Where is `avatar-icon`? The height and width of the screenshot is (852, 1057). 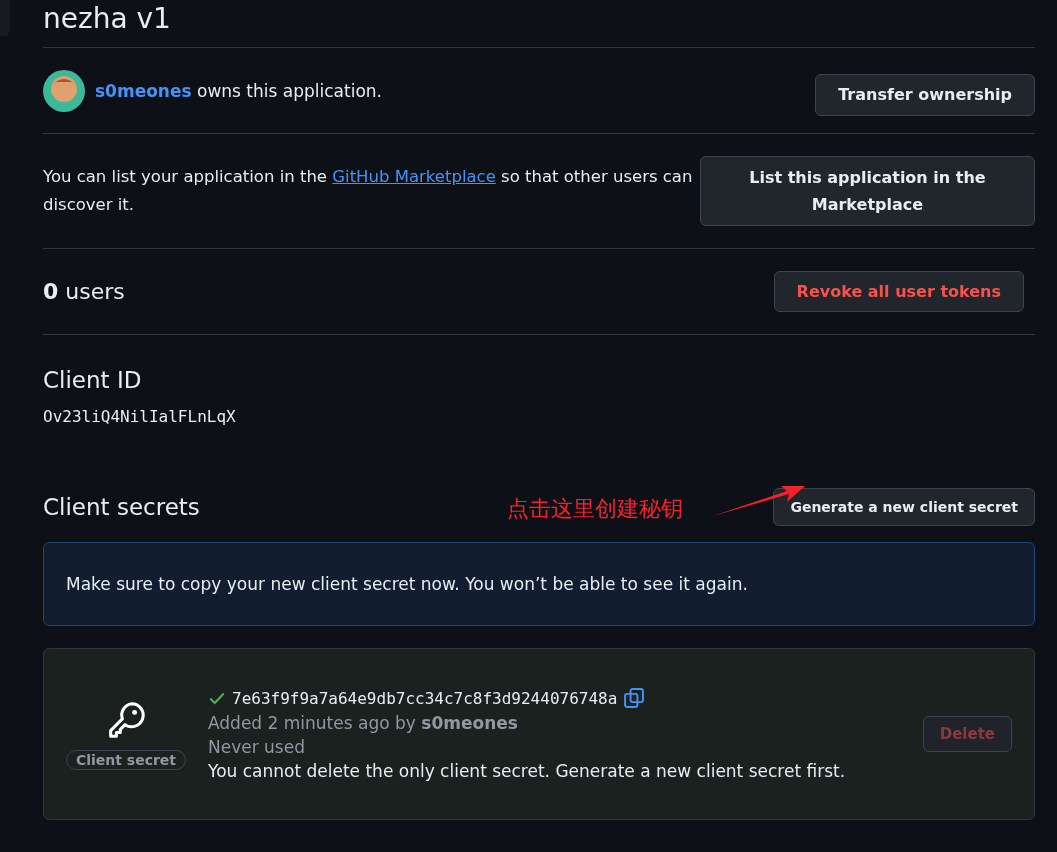
avatar-icon is located at coordinates (64, 90).